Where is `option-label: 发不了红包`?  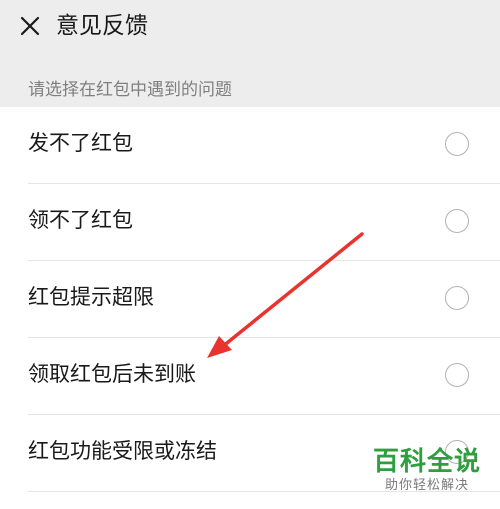 option-label: 发不了红包 is located at coordinates (80, 143).